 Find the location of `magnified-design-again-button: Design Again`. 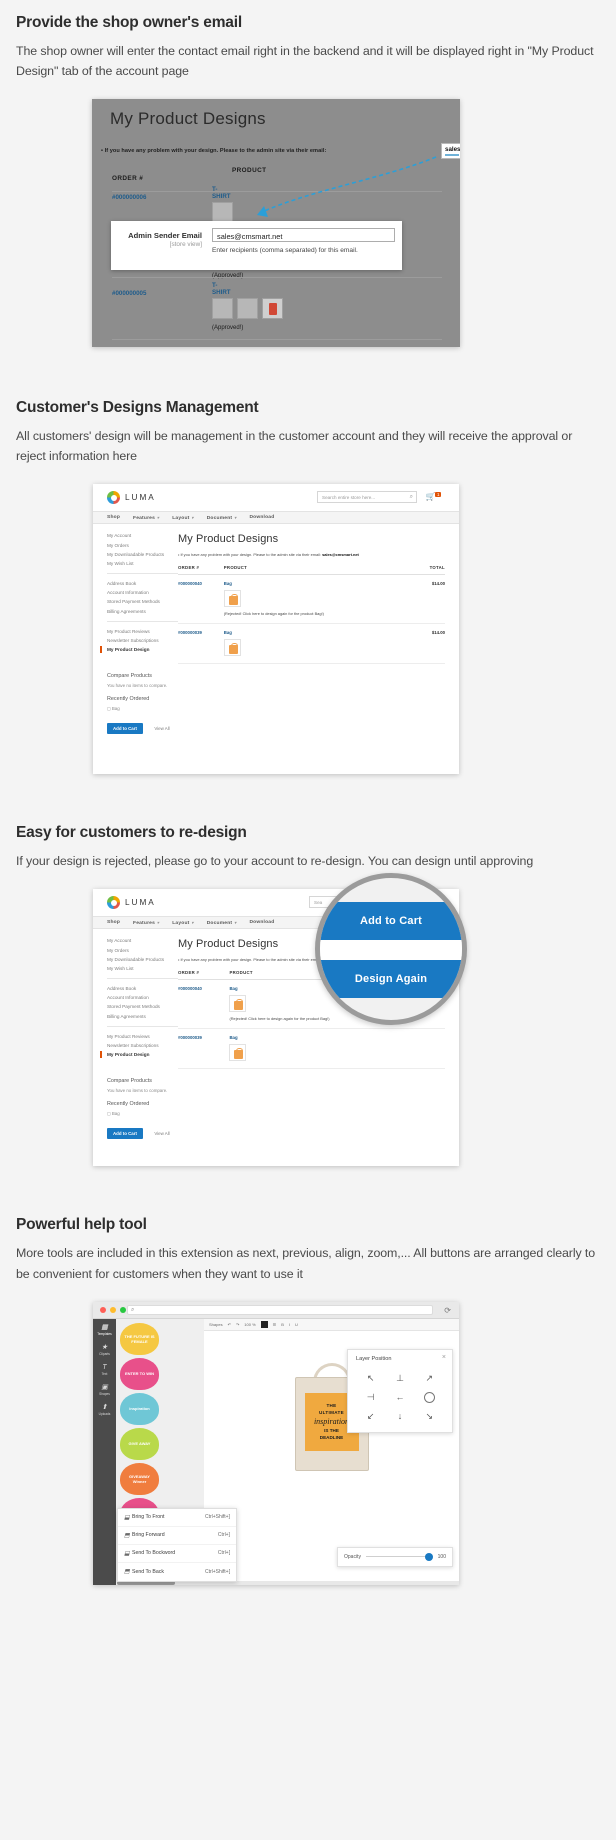

magnified-design-again-button: Design Again is located at coordinates (391, 979).